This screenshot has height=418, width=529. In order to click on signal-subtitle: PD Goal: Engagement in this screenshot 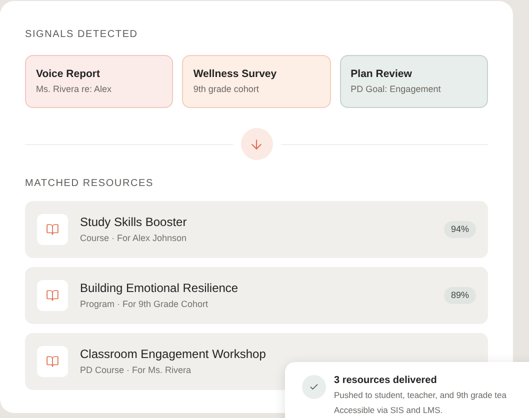, I will do `click(396, 89)`.